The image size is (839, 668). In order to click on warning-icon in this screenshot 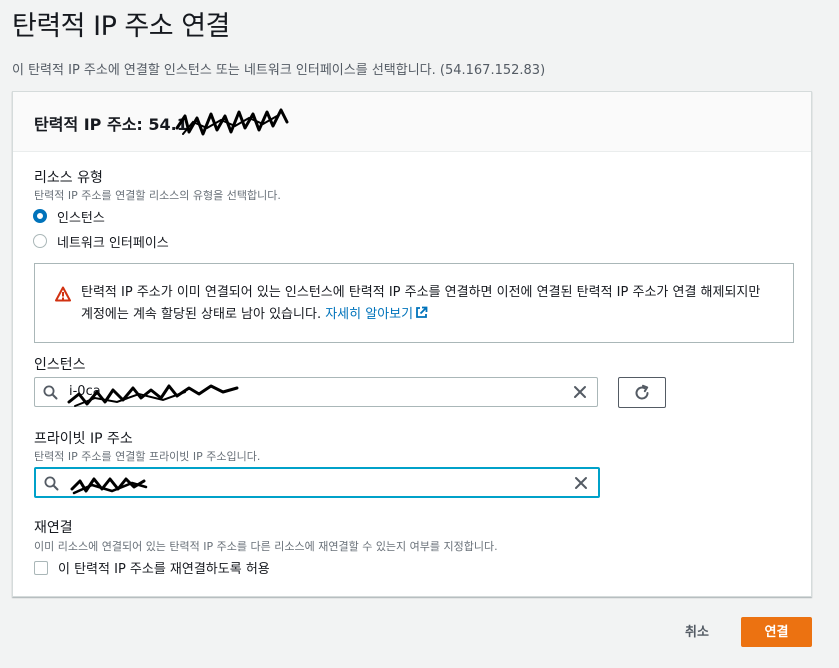, I will do `click(63, 294)`.